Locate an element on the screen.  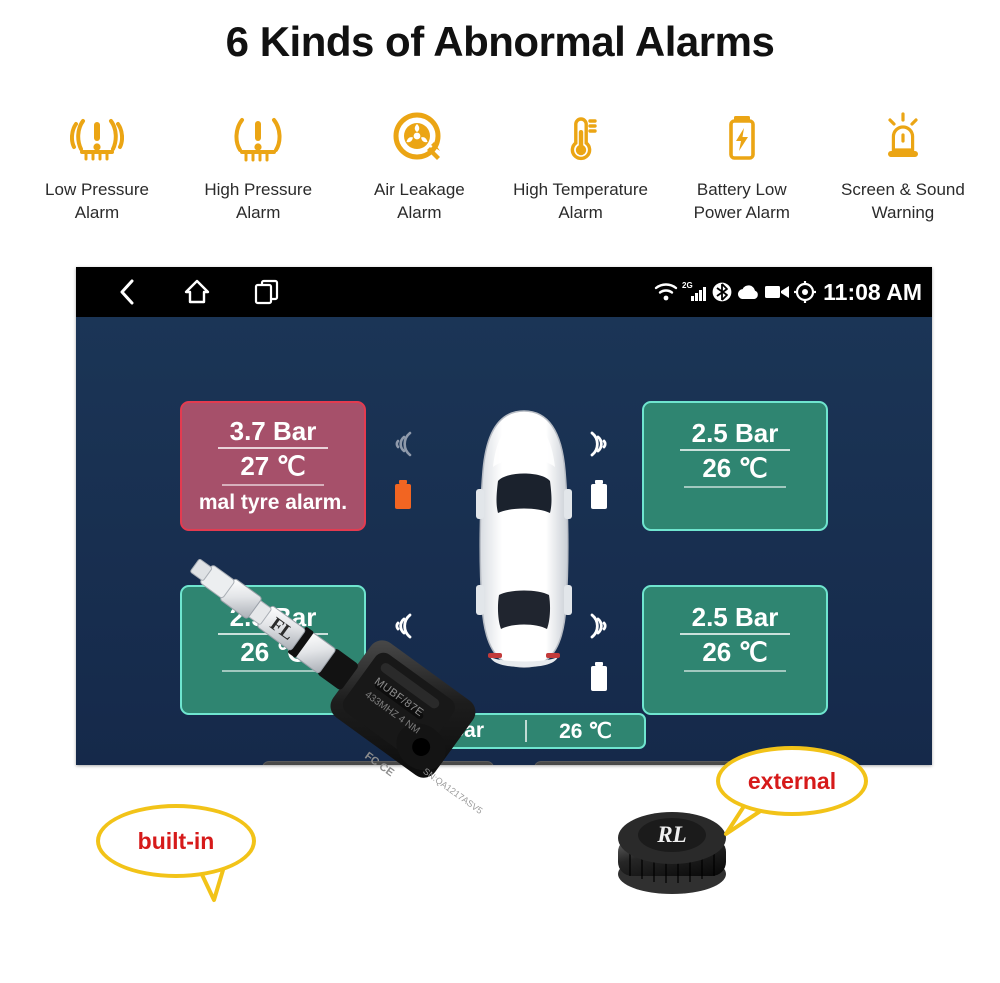
status-icons: 2G 11:08 AM is located at coordinates (788, 292).